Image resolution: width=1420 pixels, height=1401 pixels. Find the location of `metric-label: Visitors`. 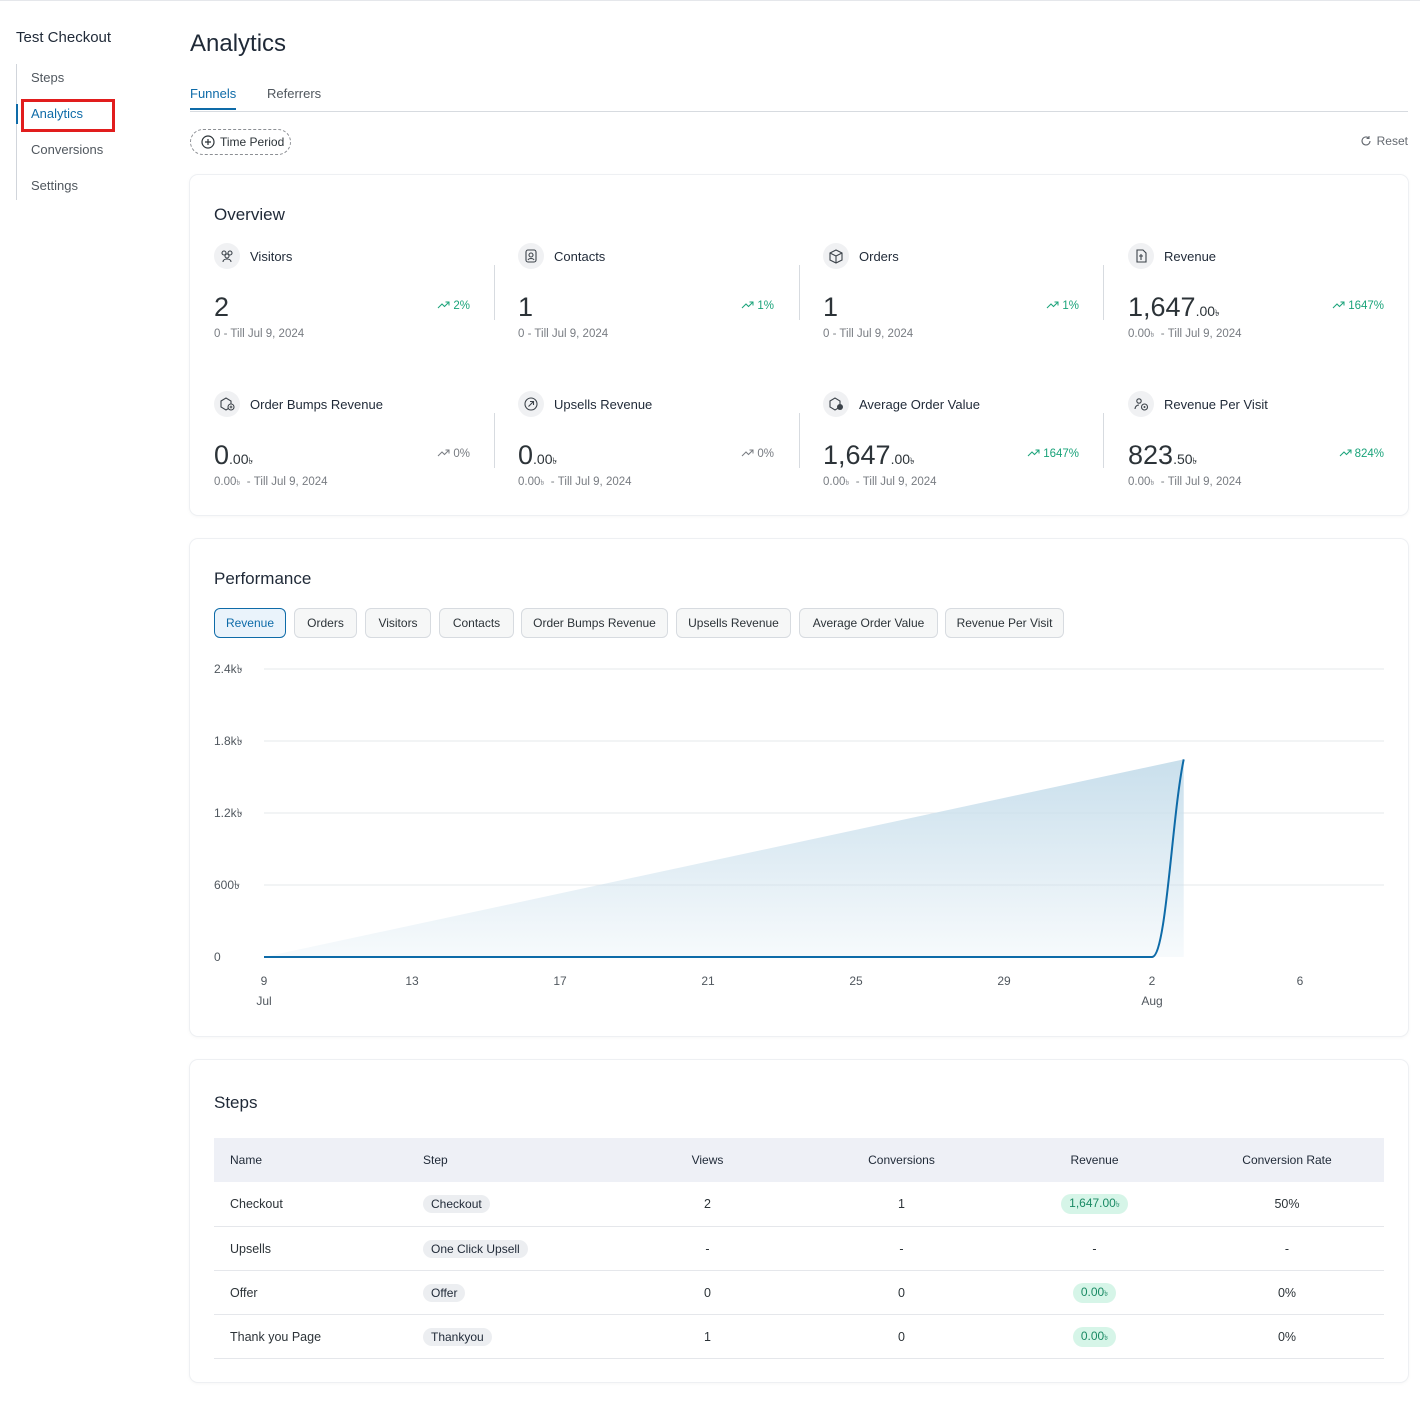

metric-label: Visitors is located at coordinates (271, 256).